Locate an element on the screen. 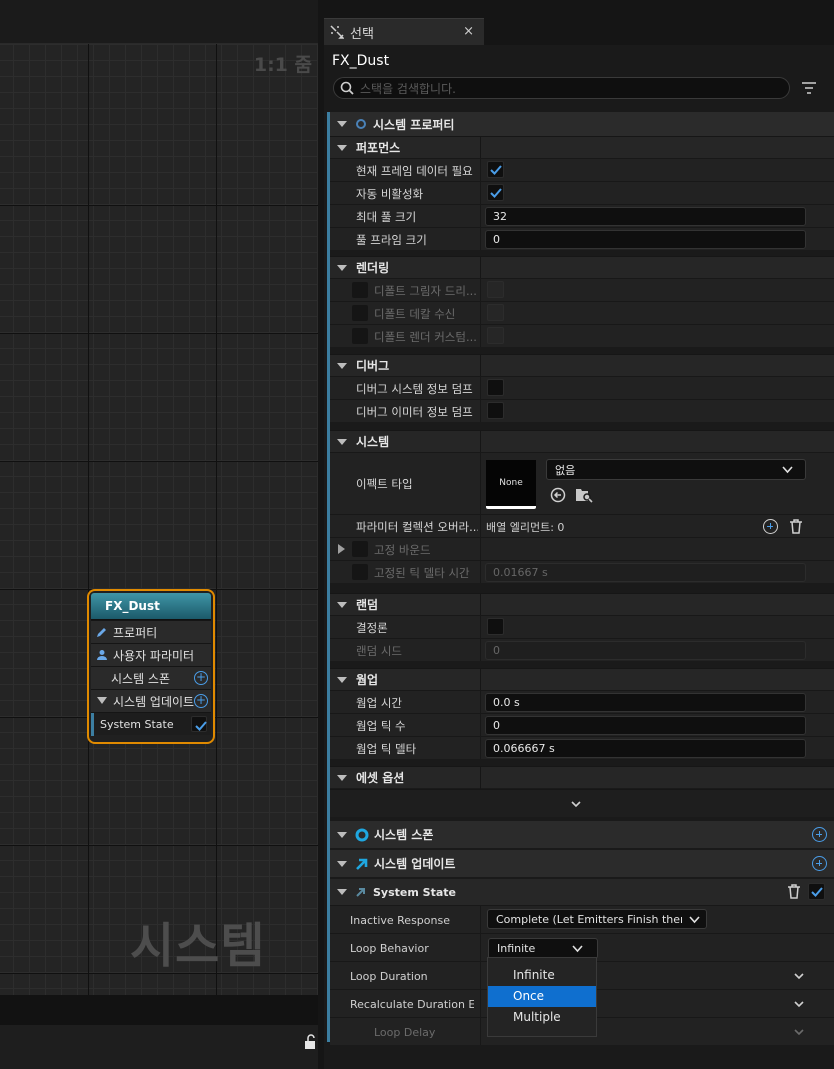 This screenshot has height=1069, width=834. requires-current-frame-checkbox is located at coordinates (495, 169).